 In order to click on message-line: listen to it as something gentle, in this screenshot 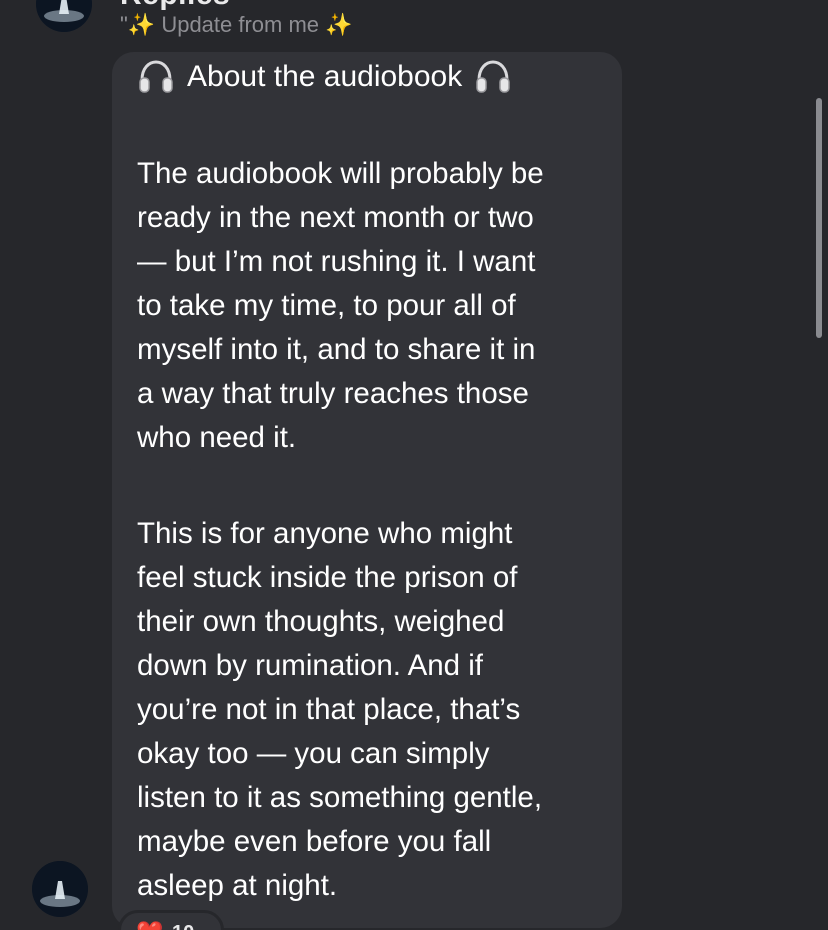, I will do `click(340, 797)`.